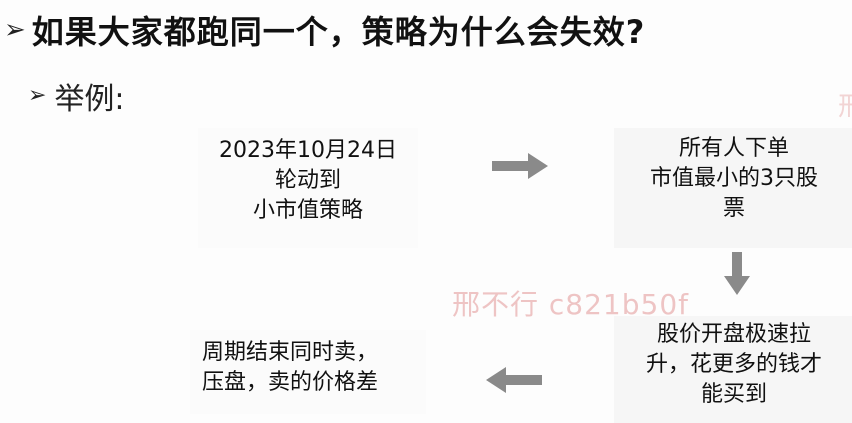 The image size is (852, 423). I want to click on flow-step-3: 股价开盘极速拉 升，花更多的钱才 能买到, so click(733, 369).